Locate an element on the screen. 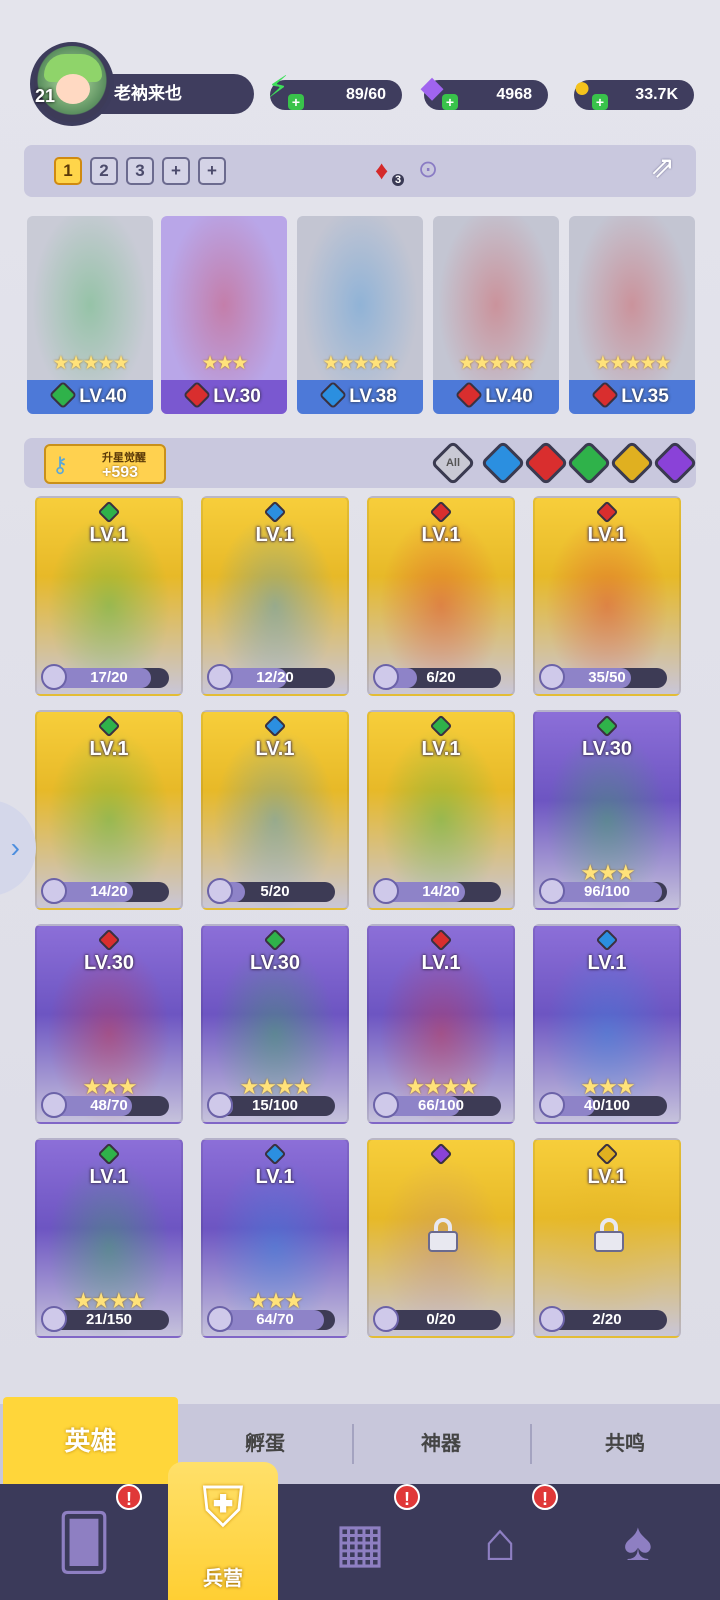  gems-display: ◆ + 4968 is located at coordinates (484, 91).